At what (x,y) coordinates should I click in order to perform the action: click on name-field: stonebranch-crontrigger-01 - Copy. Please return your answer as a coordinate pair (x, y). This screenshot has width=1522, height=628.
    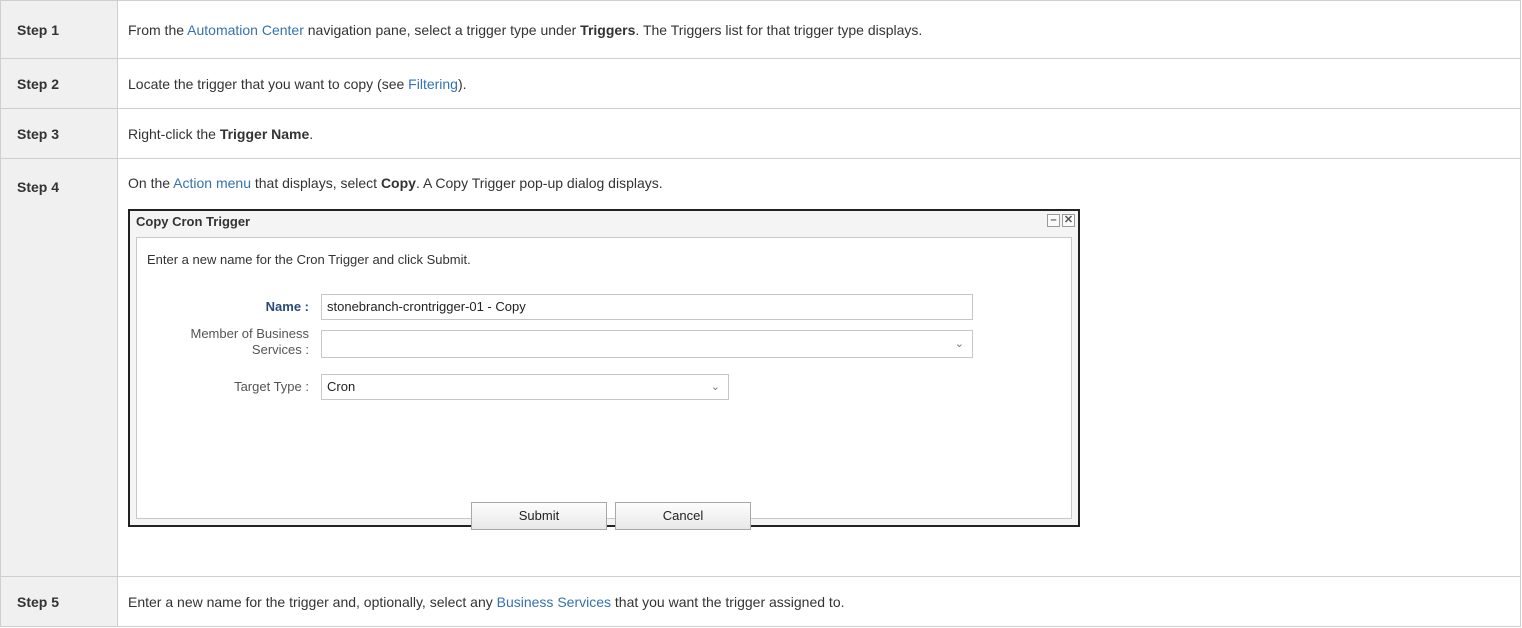
    Looking at the image, I should click on (647, 307).